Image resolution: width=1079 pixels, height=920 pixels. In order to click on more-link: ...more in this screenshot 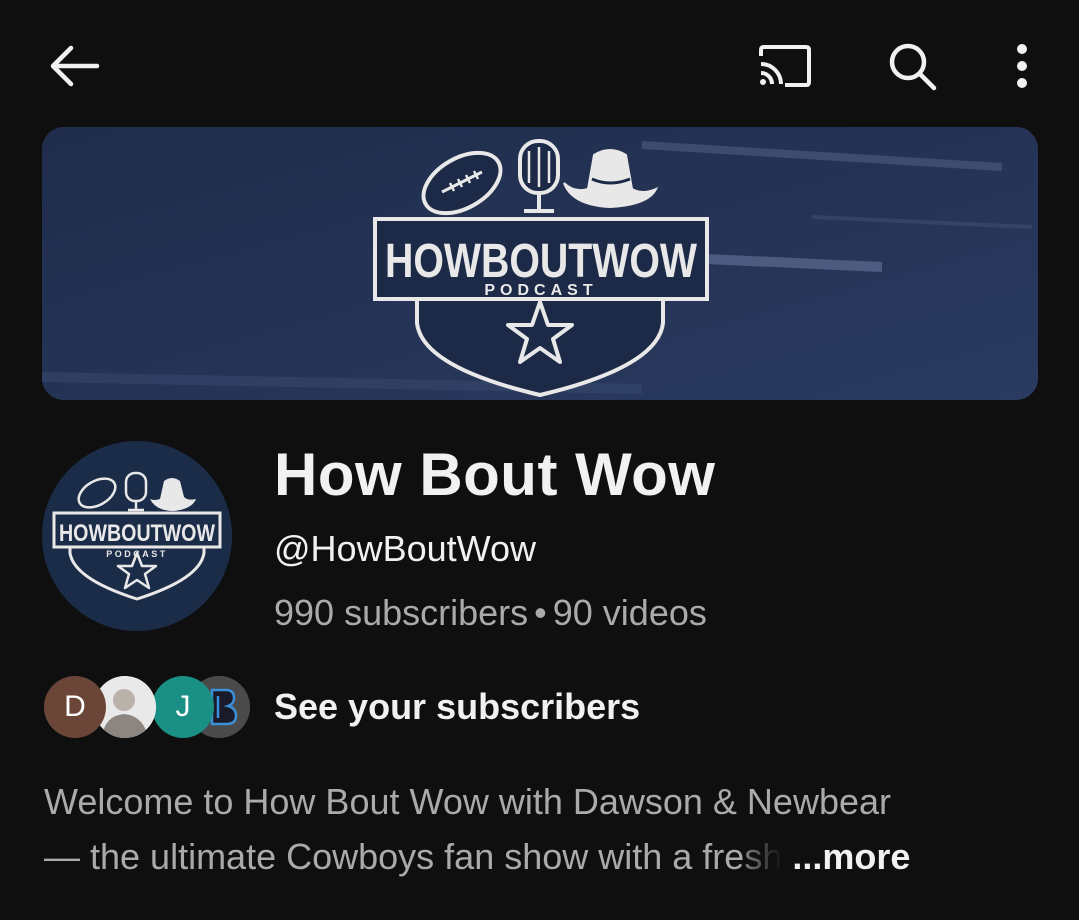, I will do `click(851, 856)`.